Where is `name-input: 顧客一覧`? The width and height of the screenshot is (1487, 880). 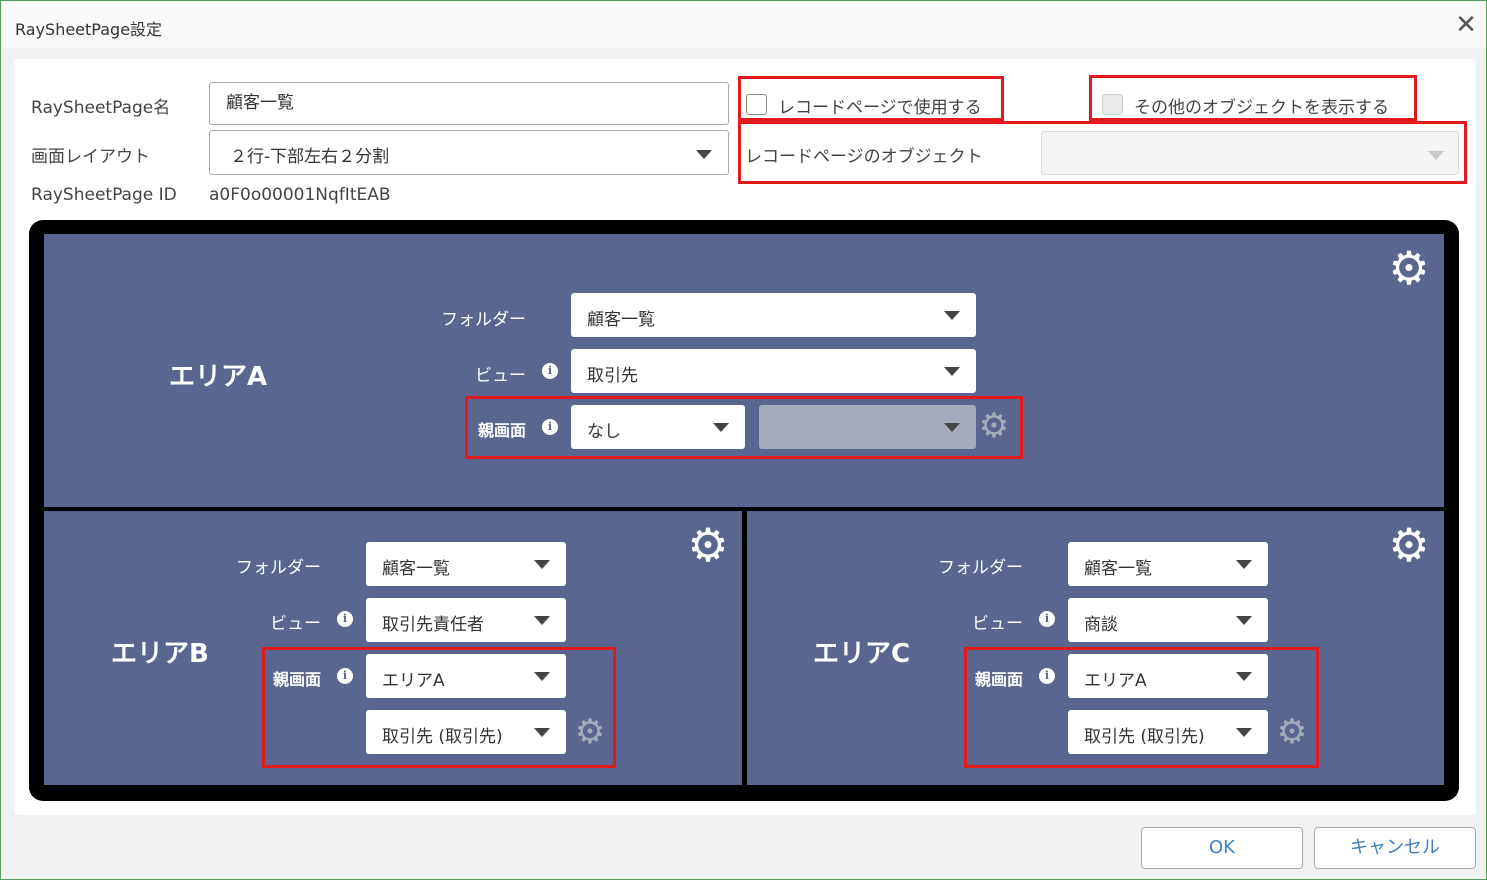
name-input: 顧客一覧 is located at coordinates (469, 103).